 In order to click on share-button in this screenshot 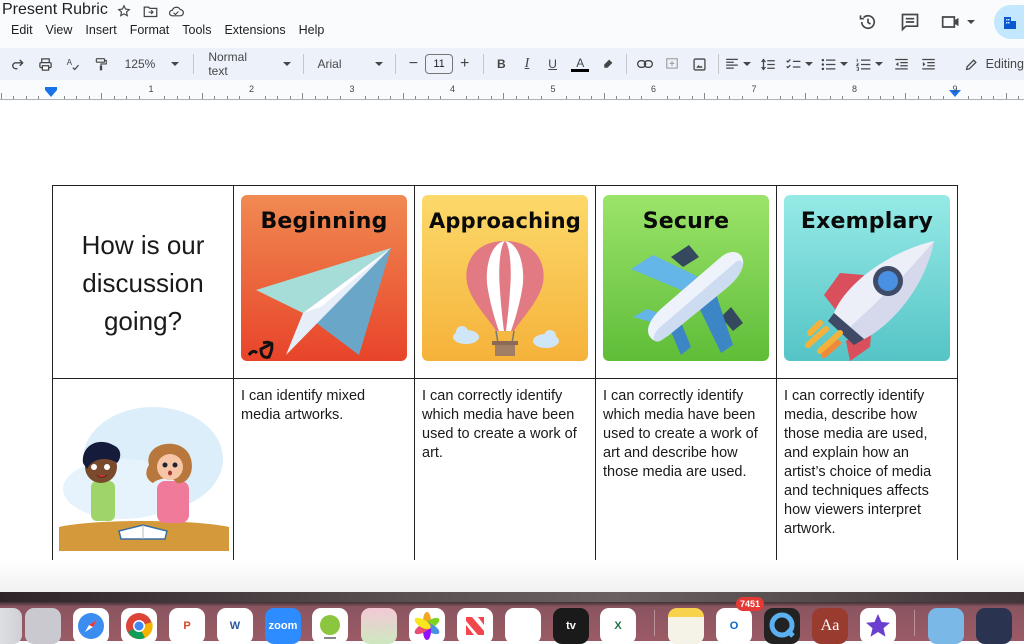, I will do `click(1009, 22)`.